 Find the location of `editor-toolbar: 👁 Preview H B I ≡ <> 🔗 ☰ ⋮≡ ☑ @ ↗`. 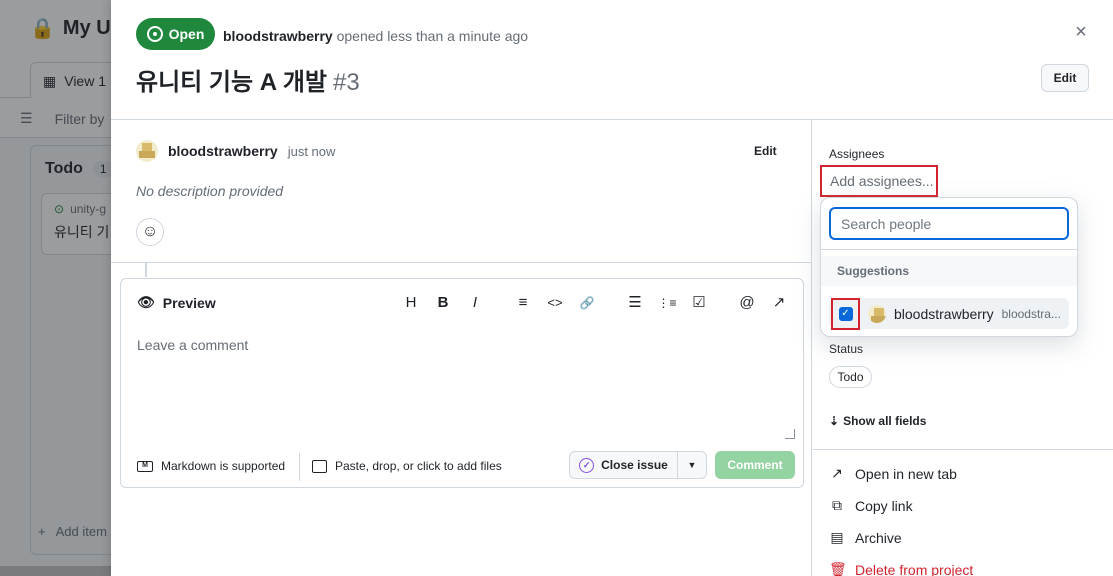

editor-toolbar: 👁 Preview H B I ≡ <> 🔗 ☰ ⋮≡ ☑ @ ↗ is located at coordinates (462, 301).